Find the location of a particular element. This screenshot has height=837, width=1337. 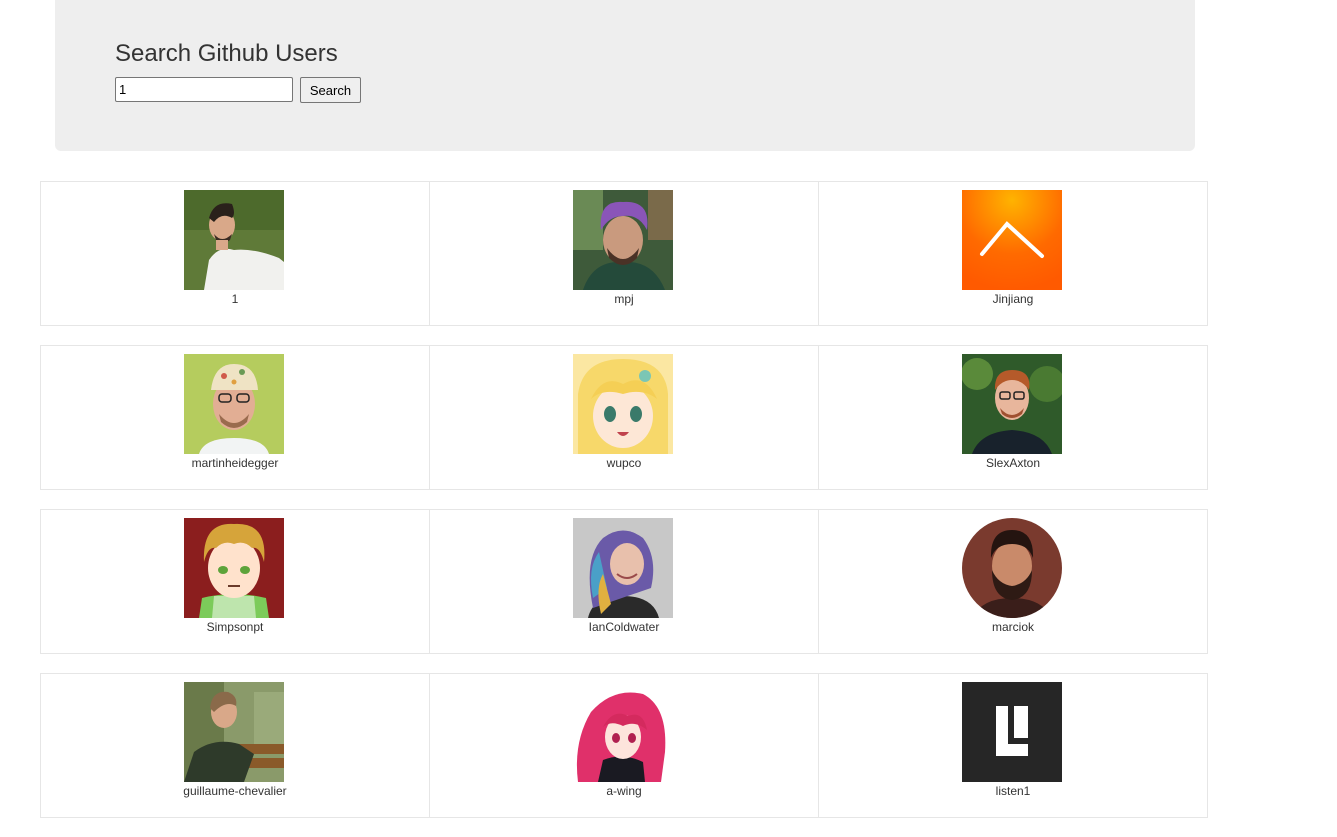

rainbow-hair-woman-avatar is located at coordinates (623, 568).